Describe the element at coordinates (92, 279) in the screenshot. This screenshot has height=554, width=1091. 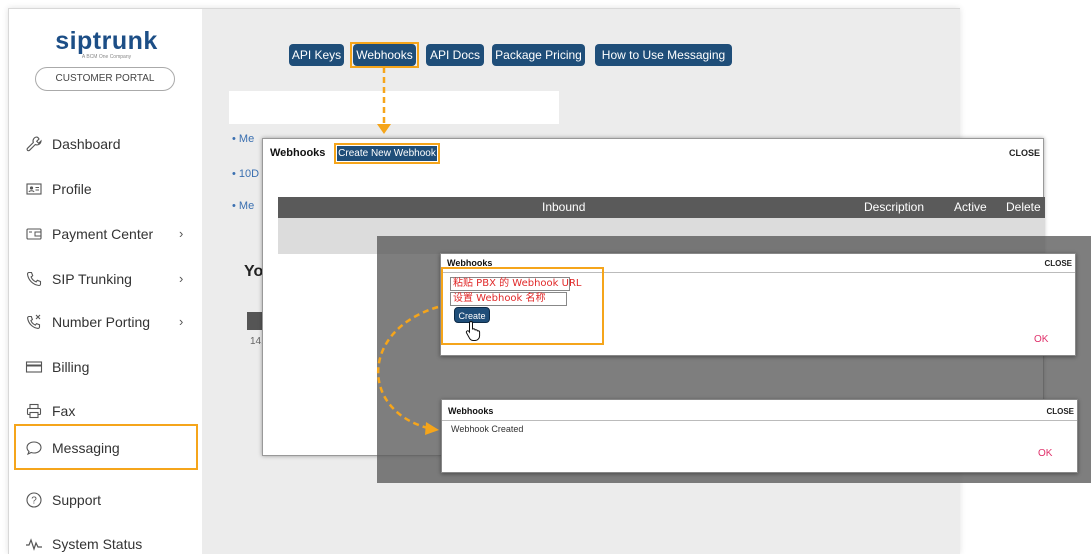
I see `sidebar-item-label: SIP Trunking` at that location.